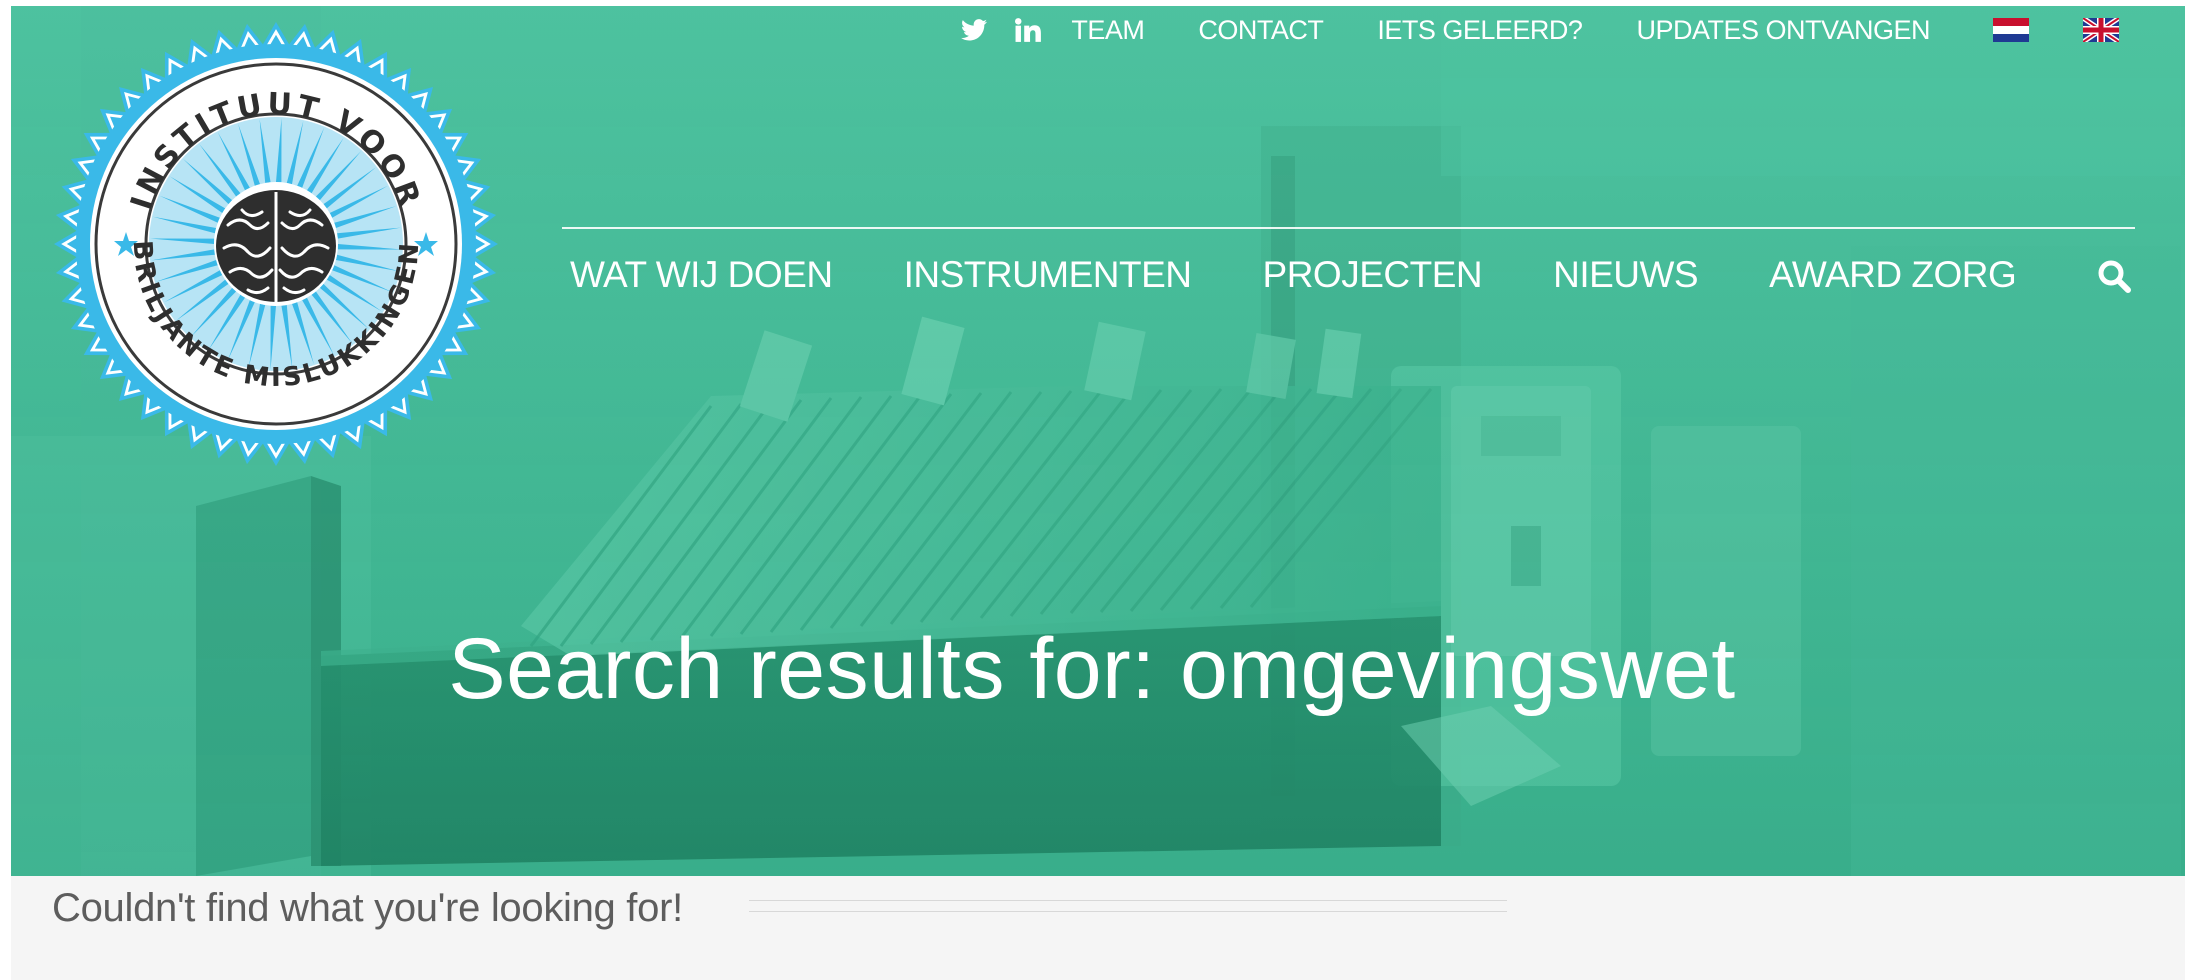 The image size is (2185, 980). What do you see at coordinates (367, 908) in the screenshot?
I see `no-results-message: Couldn't find what you're looking for!` at bounding box center [367, 908].